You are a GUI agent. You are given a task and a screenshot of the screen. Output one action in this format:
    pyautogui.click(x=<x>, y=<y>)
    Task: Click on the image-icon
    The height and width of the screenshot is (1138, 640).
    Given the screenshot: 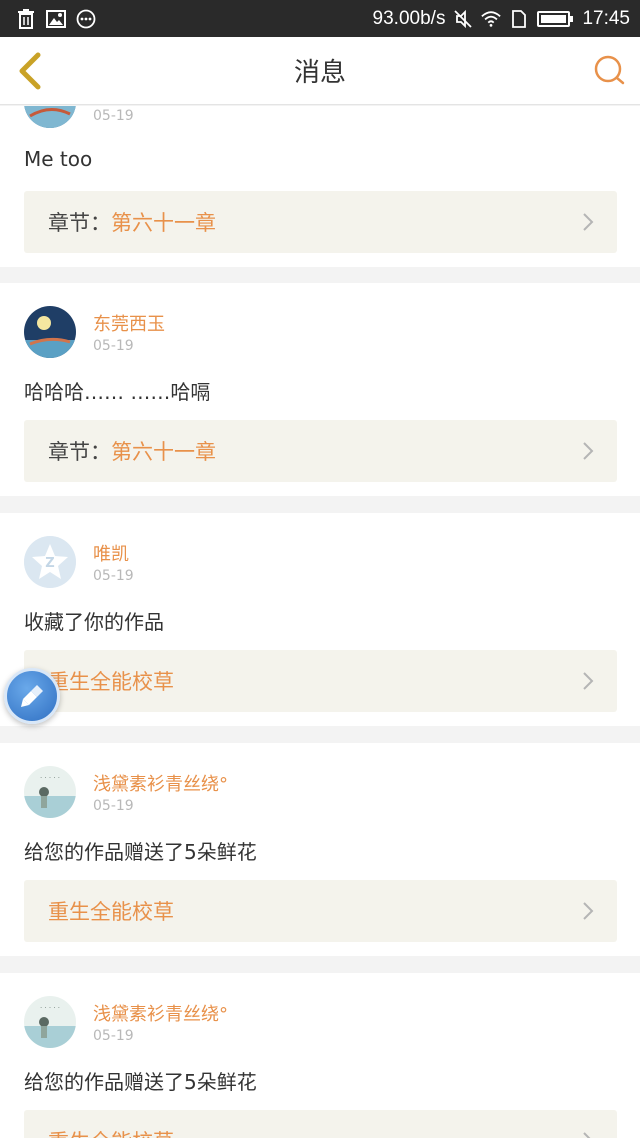 What is the action you would take?
    pyautogui.click(x=56, y=19)
    